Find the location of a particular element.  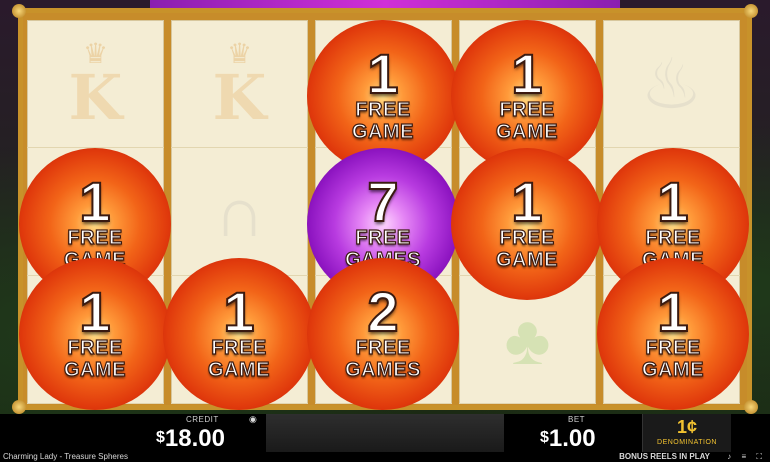

reel-cell: ∩ is located at coordinates (239, 212).